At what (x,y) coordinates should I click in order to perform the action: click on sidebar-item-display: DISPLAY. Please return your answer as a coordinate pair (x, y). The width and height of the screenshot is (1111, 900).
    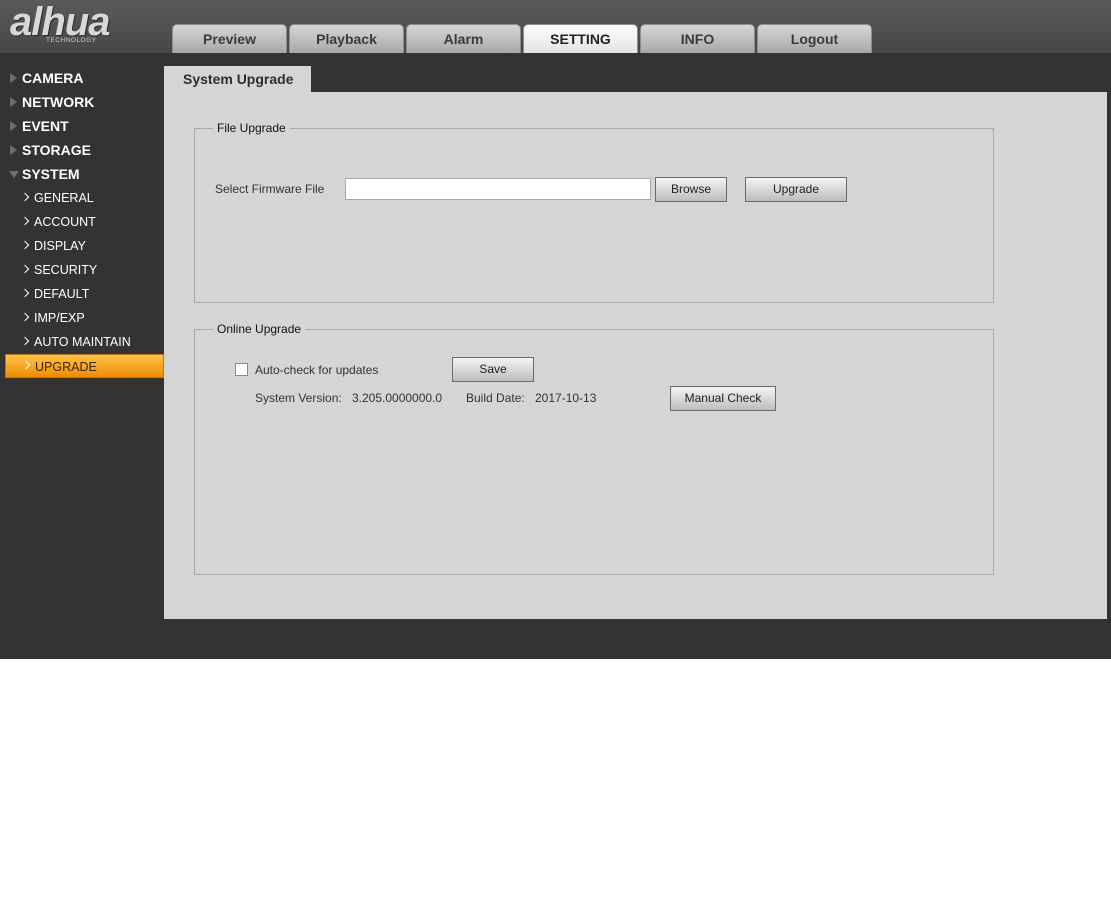
    Looking at the image, I should click on (82, 246).